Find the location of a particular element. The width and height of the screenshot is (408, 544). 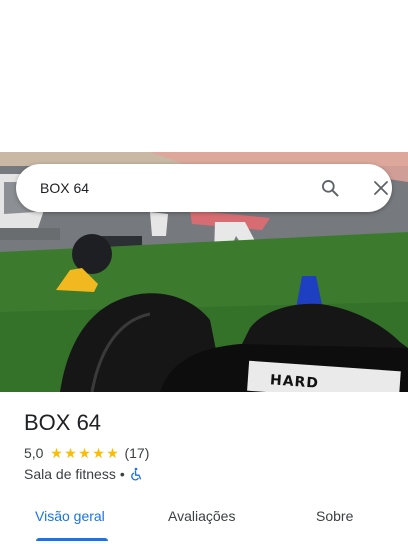

bag-label-text: HARD is located at coordinates (294, 382).